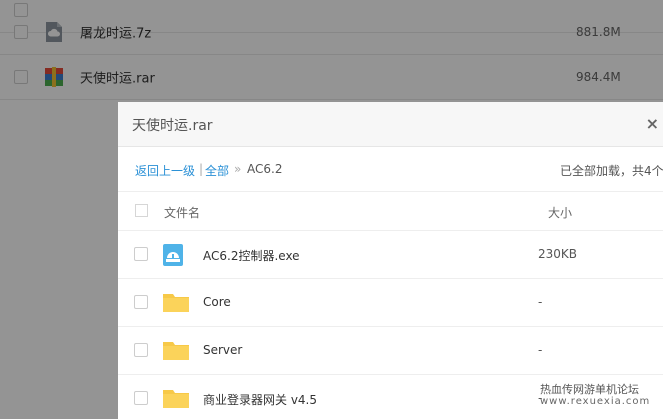 Image resolution: width=663 pixels, height=419 pixels. What do you see at coordinates (265, 169) in the screenshot?
I see `breadcrumb-current: AC6.2` at bounding box center [265, 169].